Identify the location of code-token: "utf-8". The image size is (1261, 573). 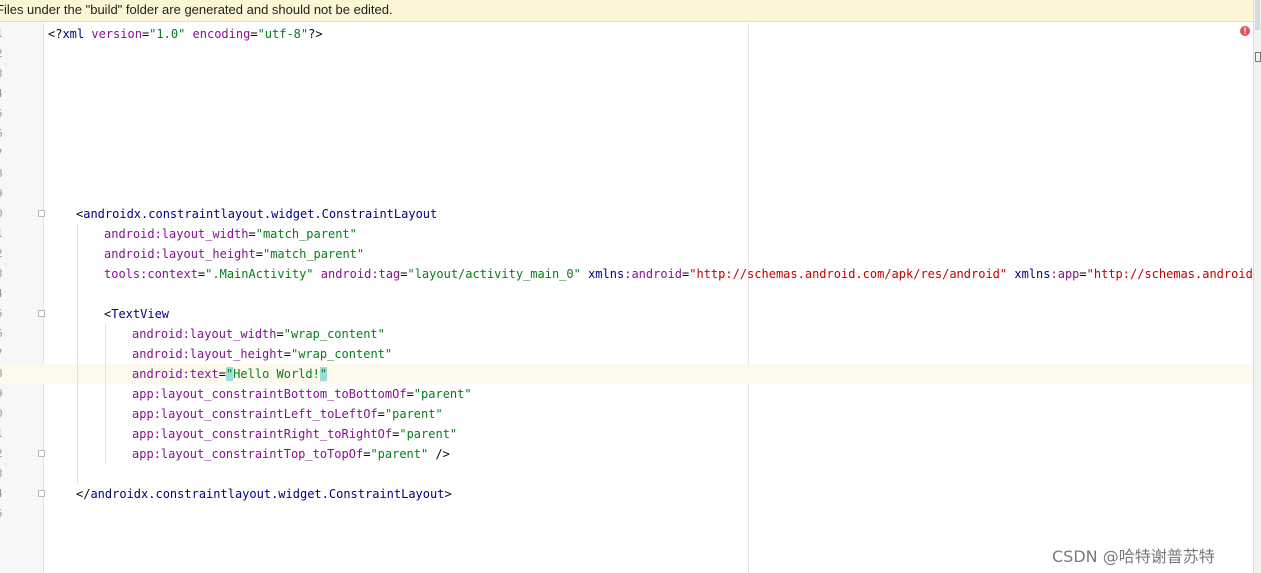
(283, 34).